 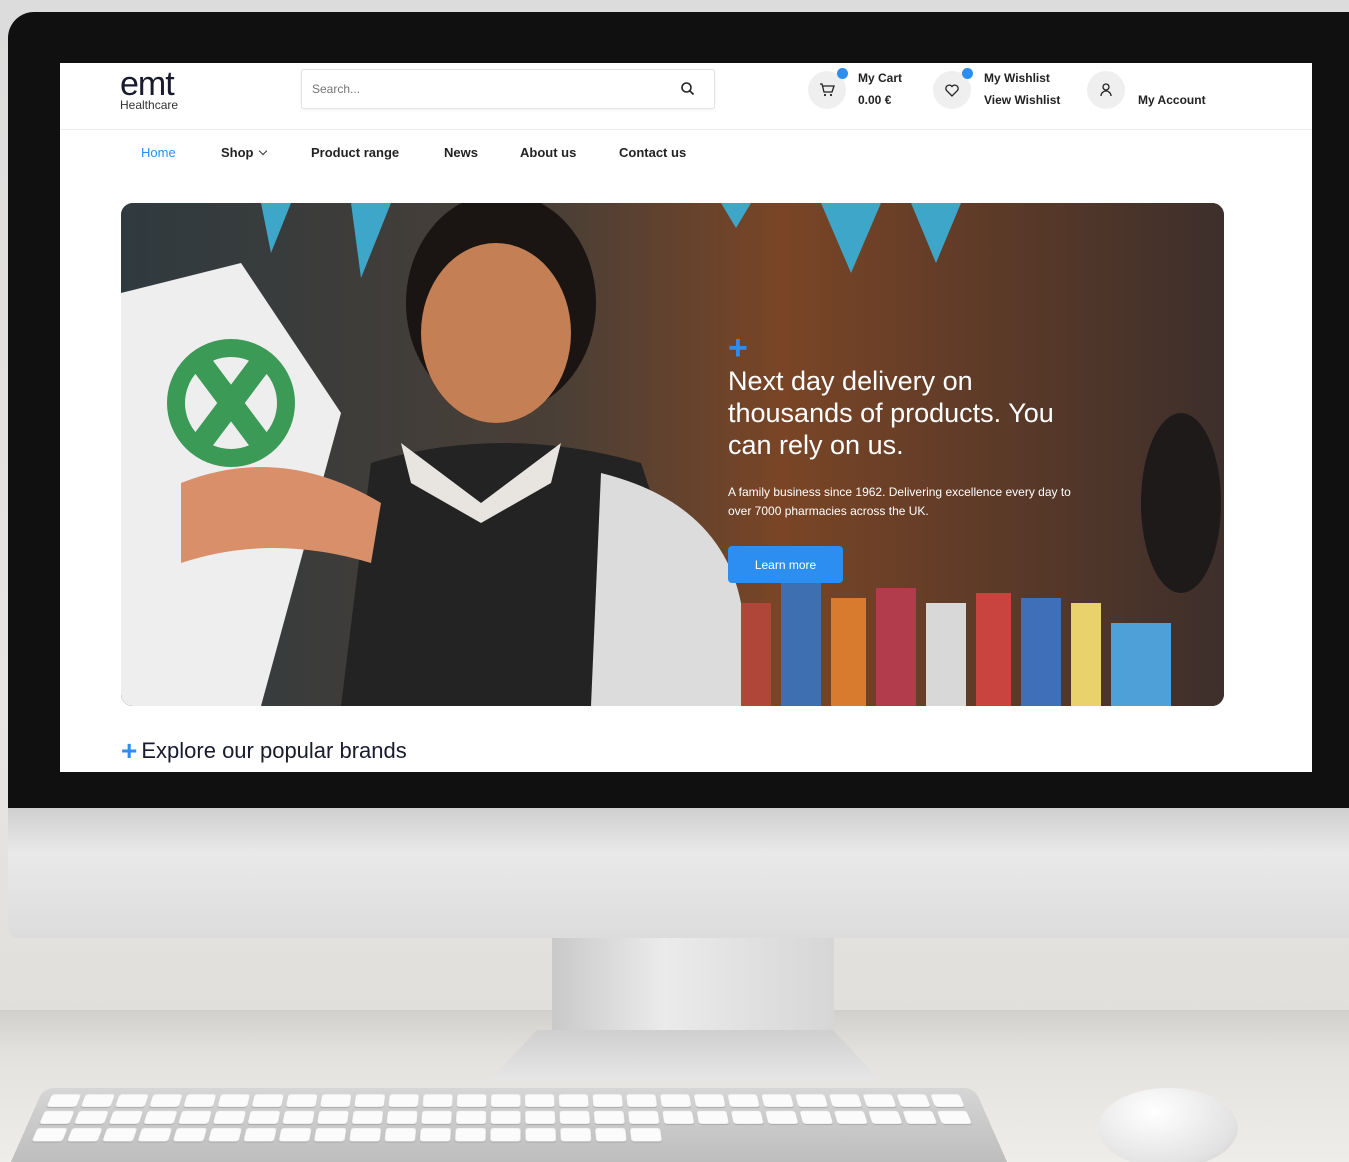 What do you see at coordinates (482, 89) in the screenshot?
I see `search-input` at bounding box center [482, 89].